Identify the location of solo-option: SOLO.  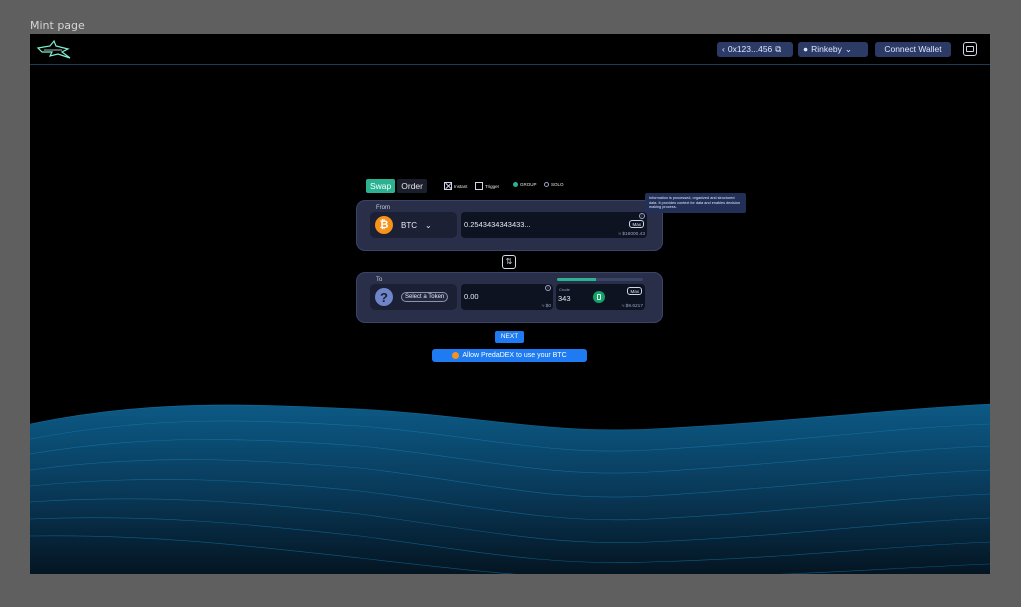
(554, 184).